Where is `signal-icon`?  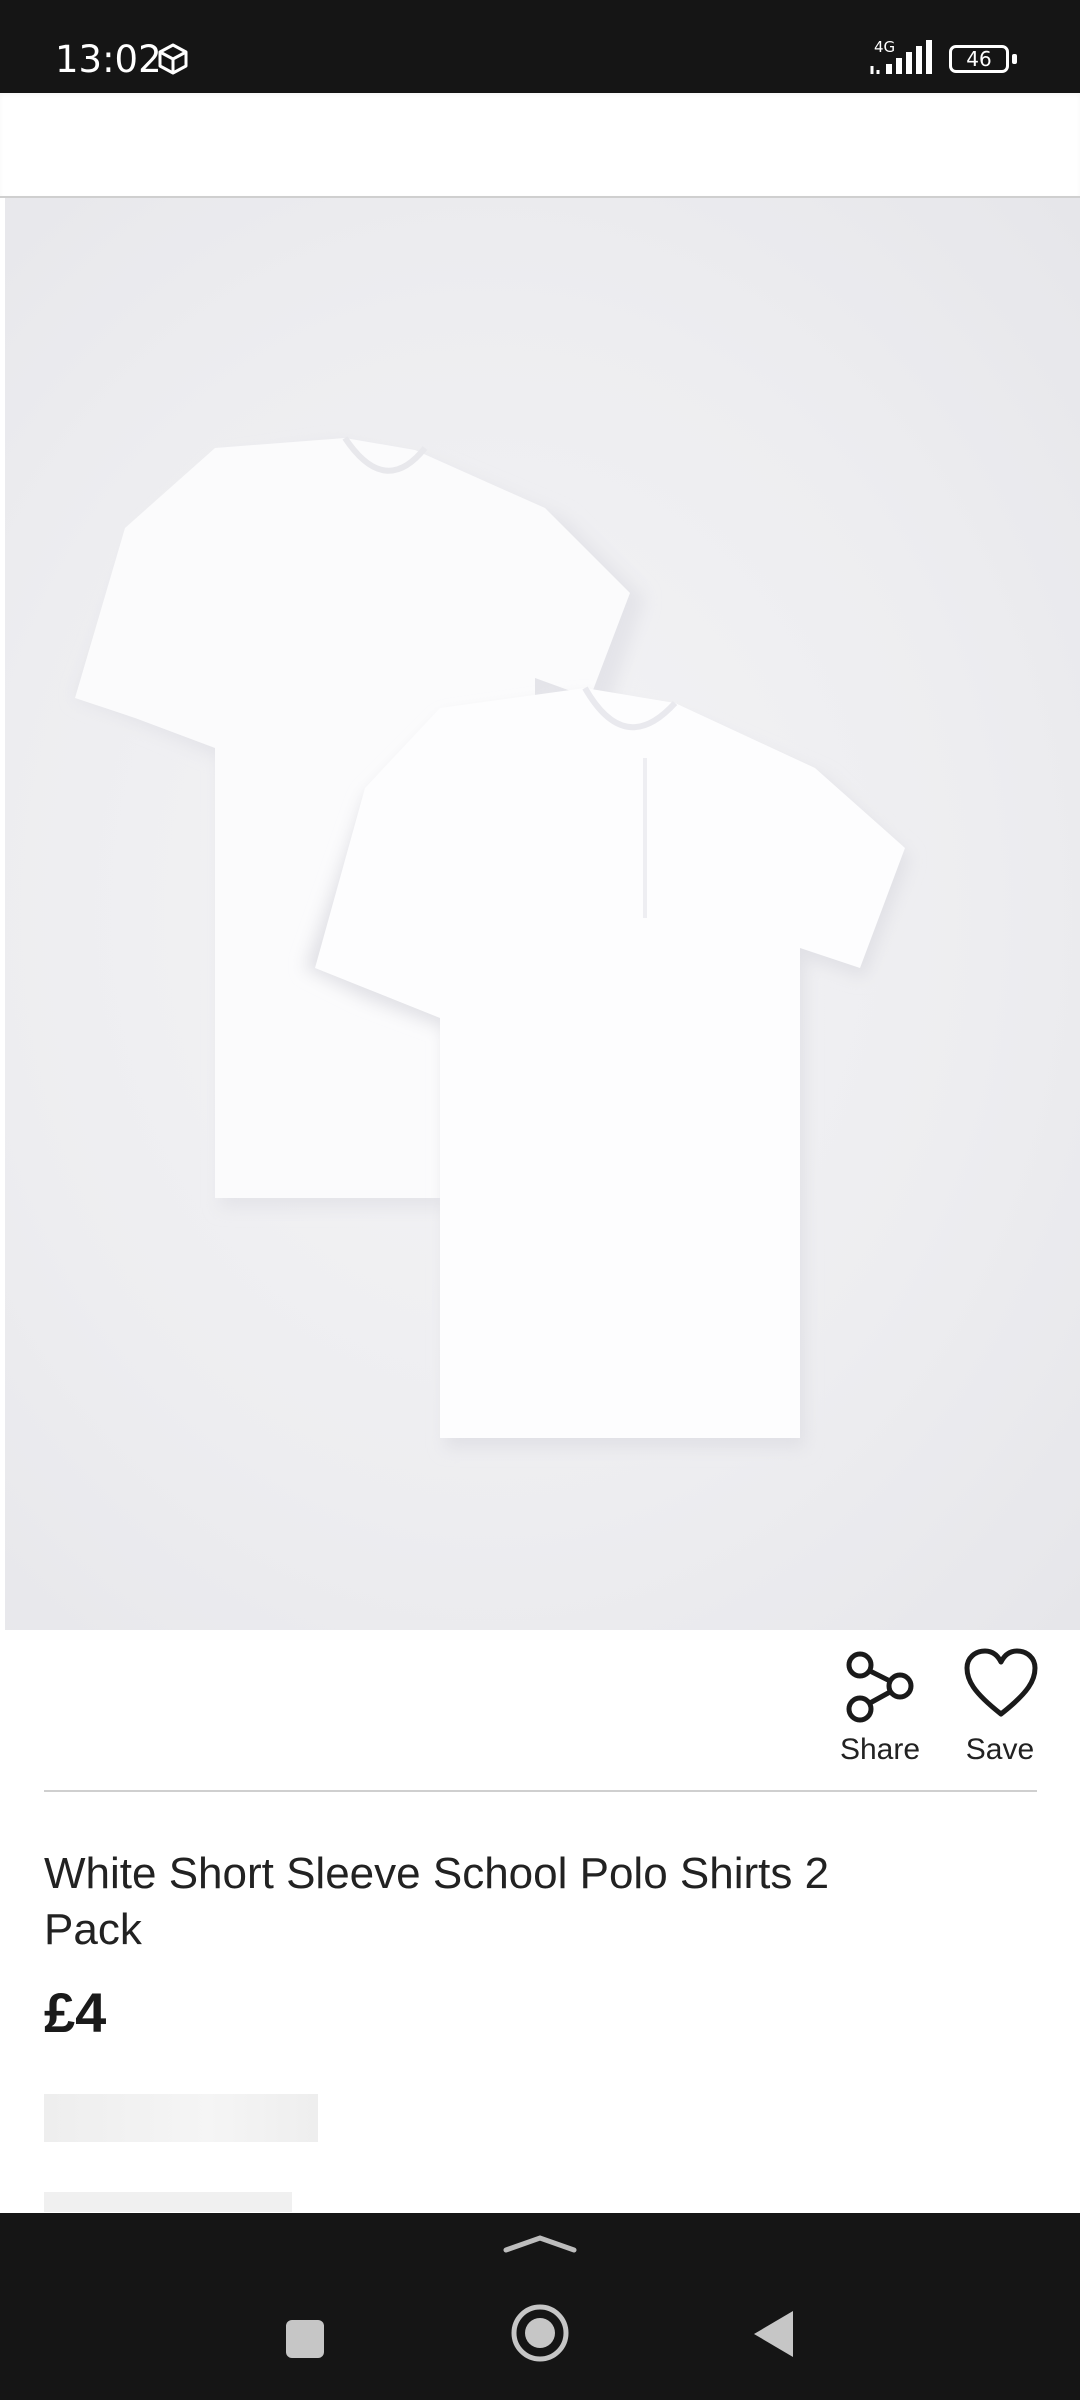 signal-icon is located at coordinates (903, 58).